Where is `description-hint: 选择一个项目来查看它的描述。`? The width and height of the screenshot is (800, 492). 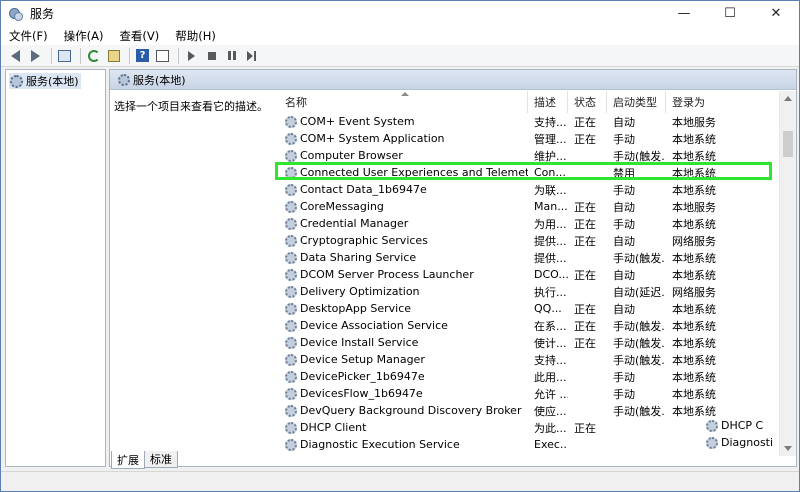 description-hint: 选择一个项目来查看它的描述。 is located at coordinates (191, 106).